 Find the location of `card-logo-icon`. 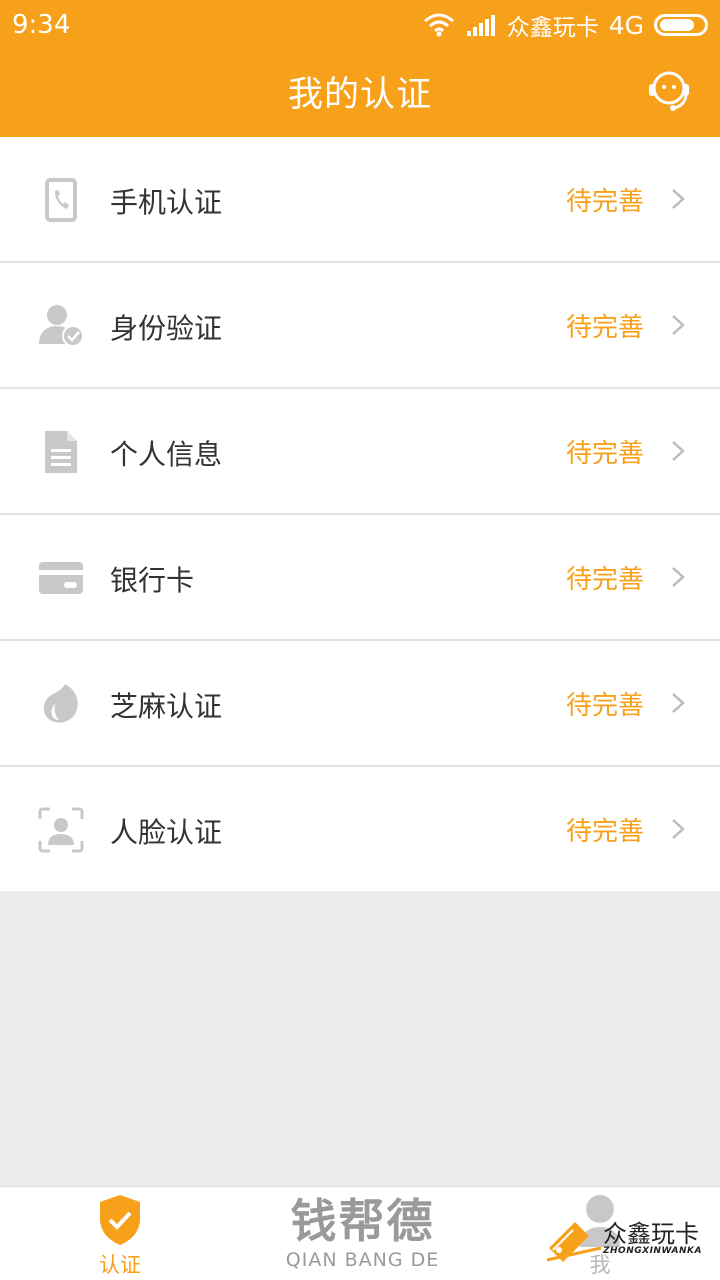

card-logo-icon is located at coordinates (574, 1242).